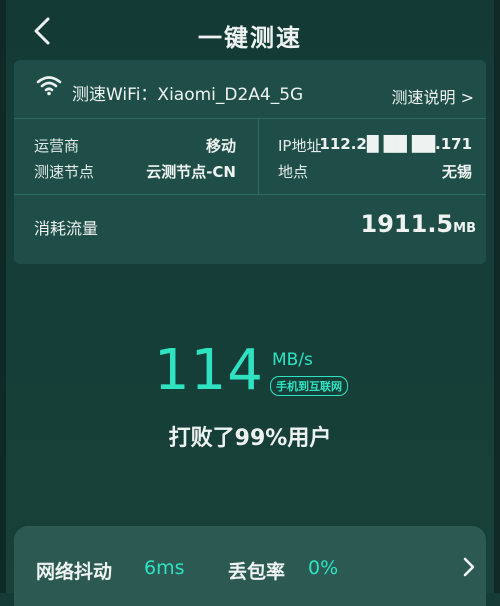  I want to click on direction-badge: 手机到互联网, so click(309, 386).